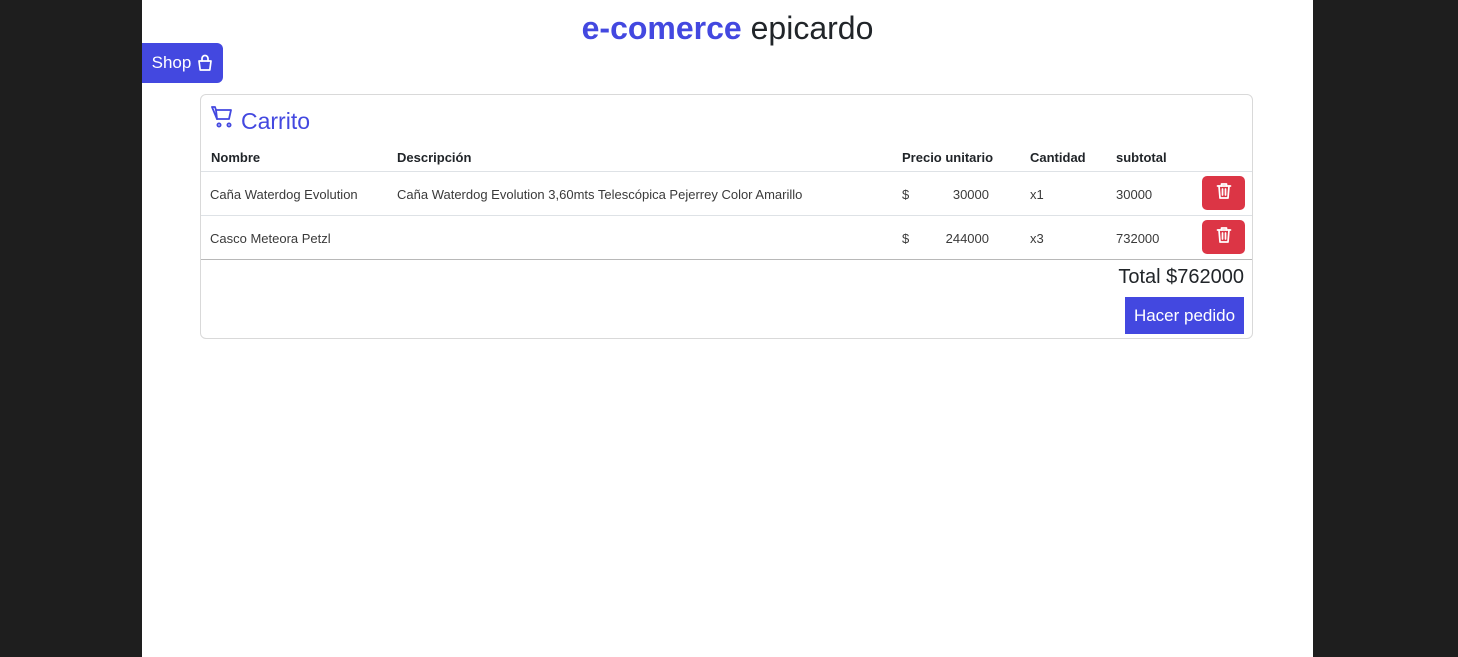 The width and height of the screenshot is (1458, 657). I want to click on shop-button: Shop, so click(182, 63).